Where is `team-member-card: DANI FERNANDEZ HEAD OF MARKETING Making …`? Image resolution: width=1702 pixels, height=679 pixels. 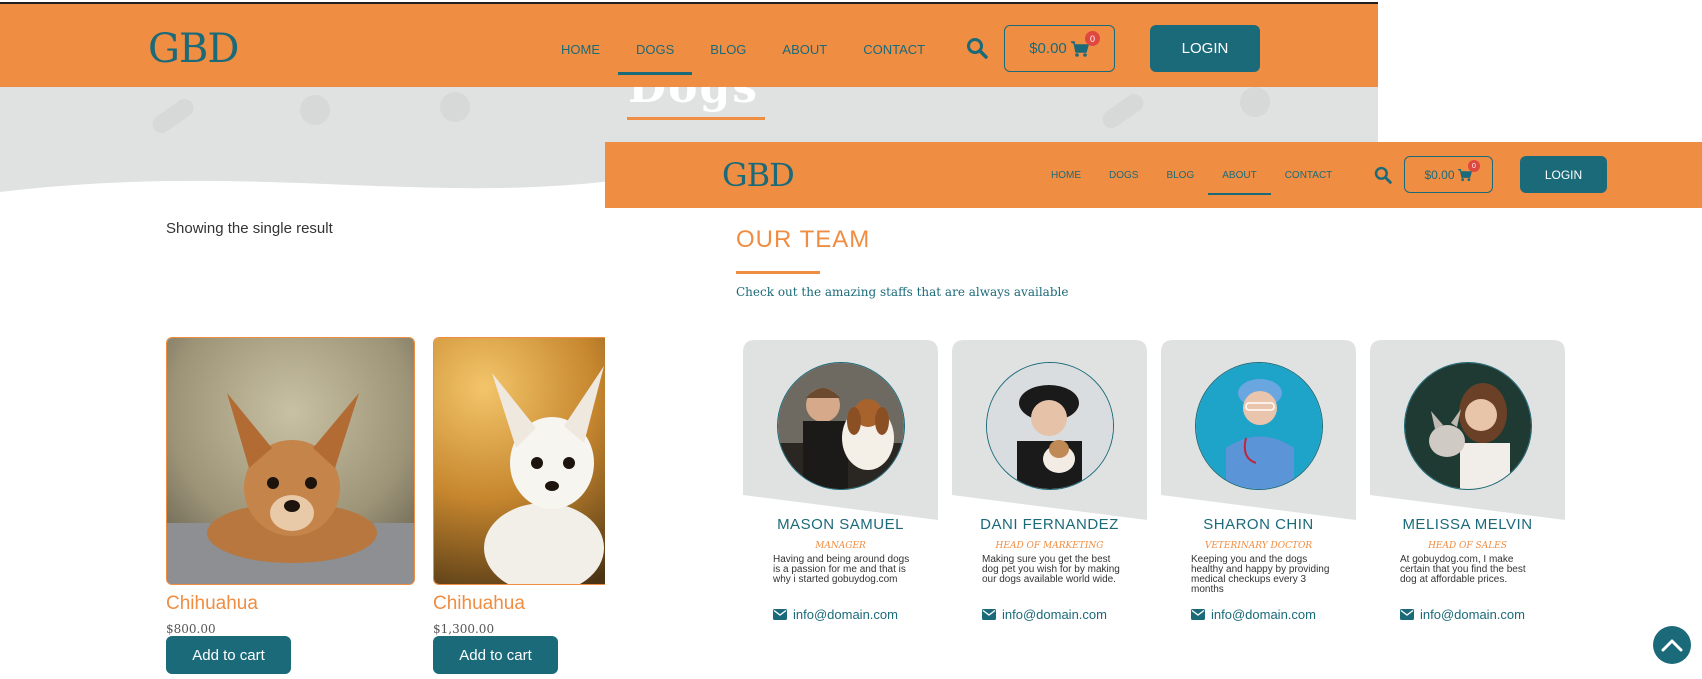
team-member-card: DANI FERNANDEZ HEAD OF MARKETING Making … is located at coordinates (1049, 500).